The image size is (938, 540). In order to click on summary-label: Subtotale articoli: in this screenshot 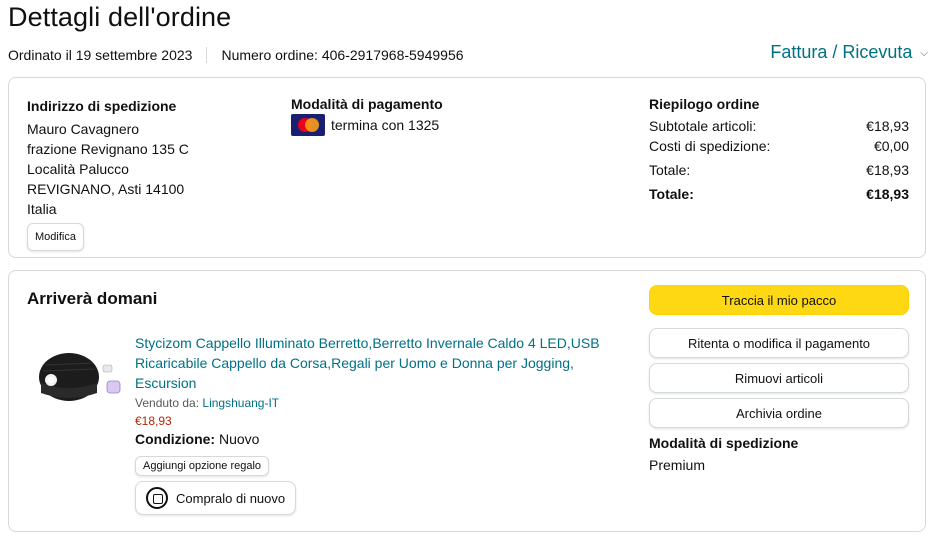, I will do `click(703, 126)`.